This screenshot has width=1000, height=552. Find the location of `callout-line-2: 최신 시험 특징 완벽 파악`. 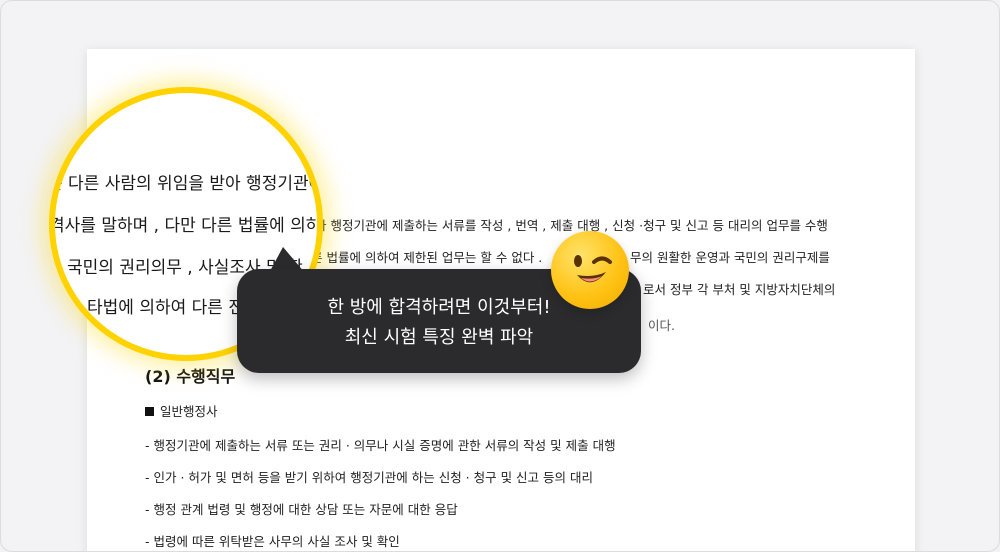

callout-line-2: 최신 시험 특징 완벽 파악 is located at coordinates (439, 337).